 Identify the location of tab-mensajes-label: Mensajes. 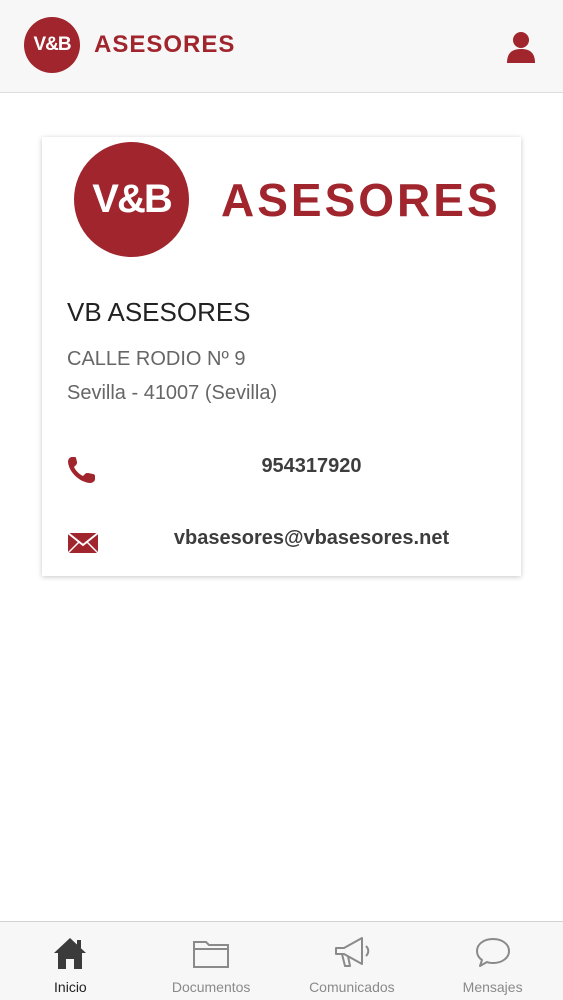
(492, 987).